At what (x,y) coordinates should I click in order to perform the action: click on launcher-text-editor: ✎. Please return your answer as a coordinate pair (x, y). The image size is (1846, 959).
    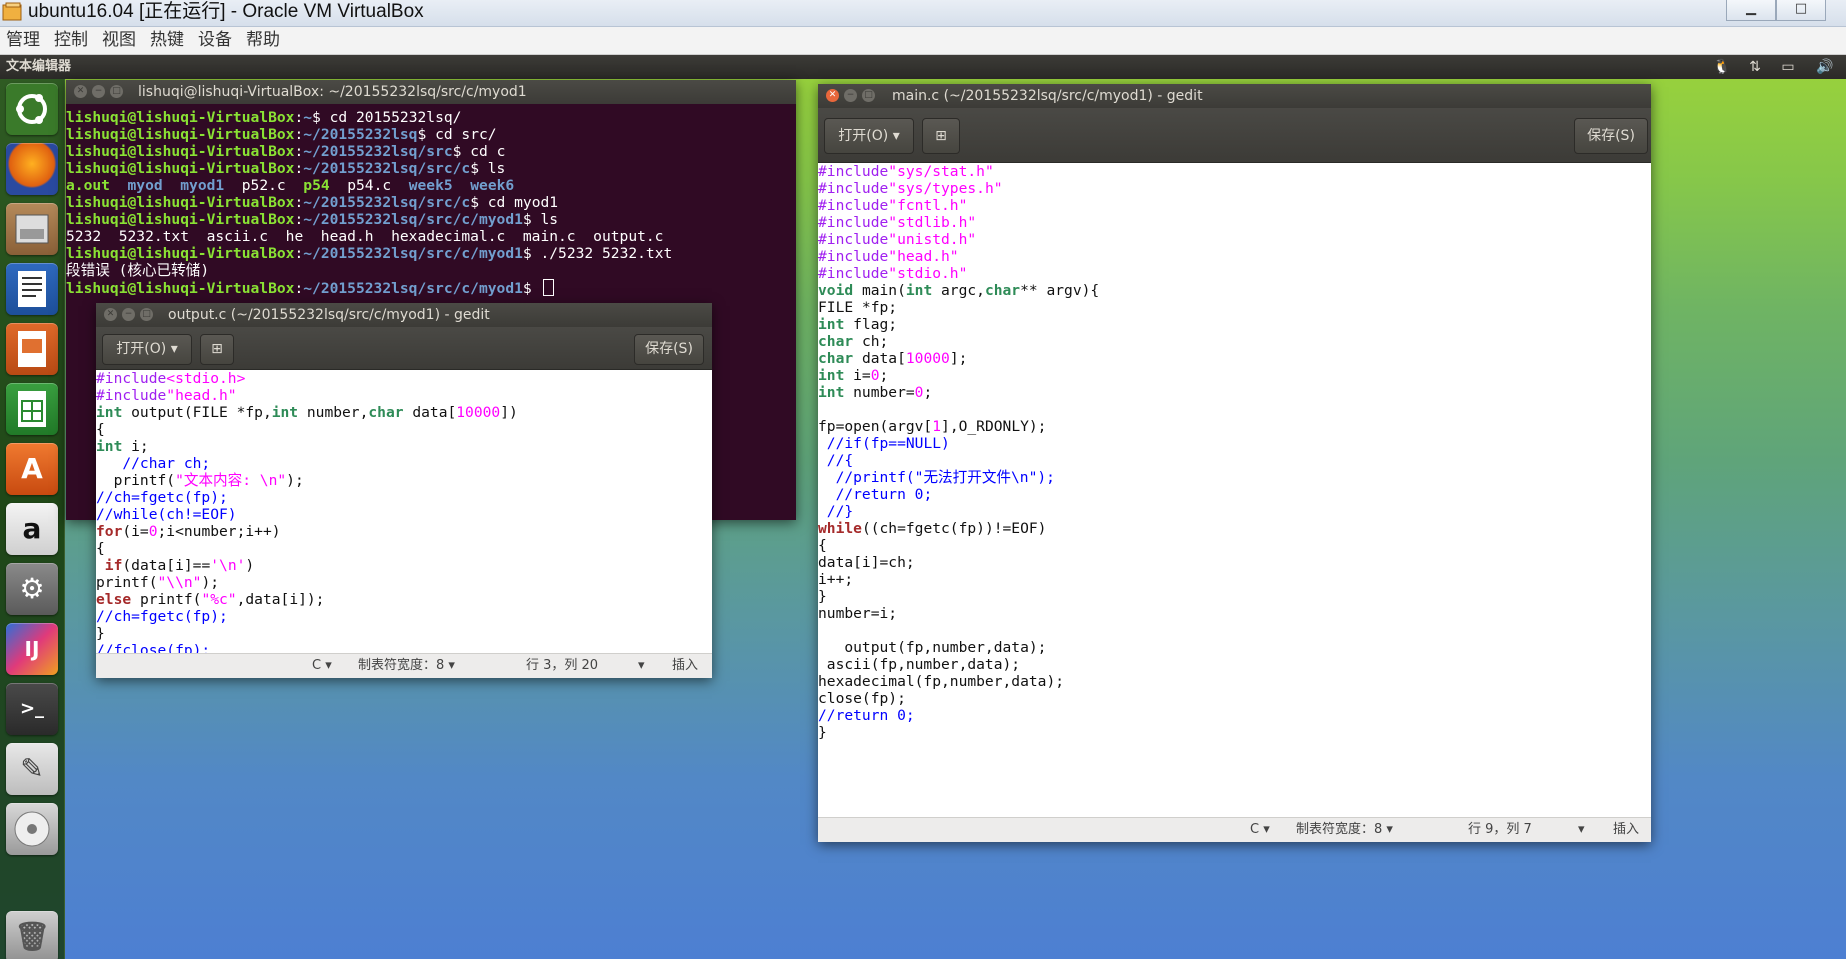
    Looking at the image, I should click on (32, 769).